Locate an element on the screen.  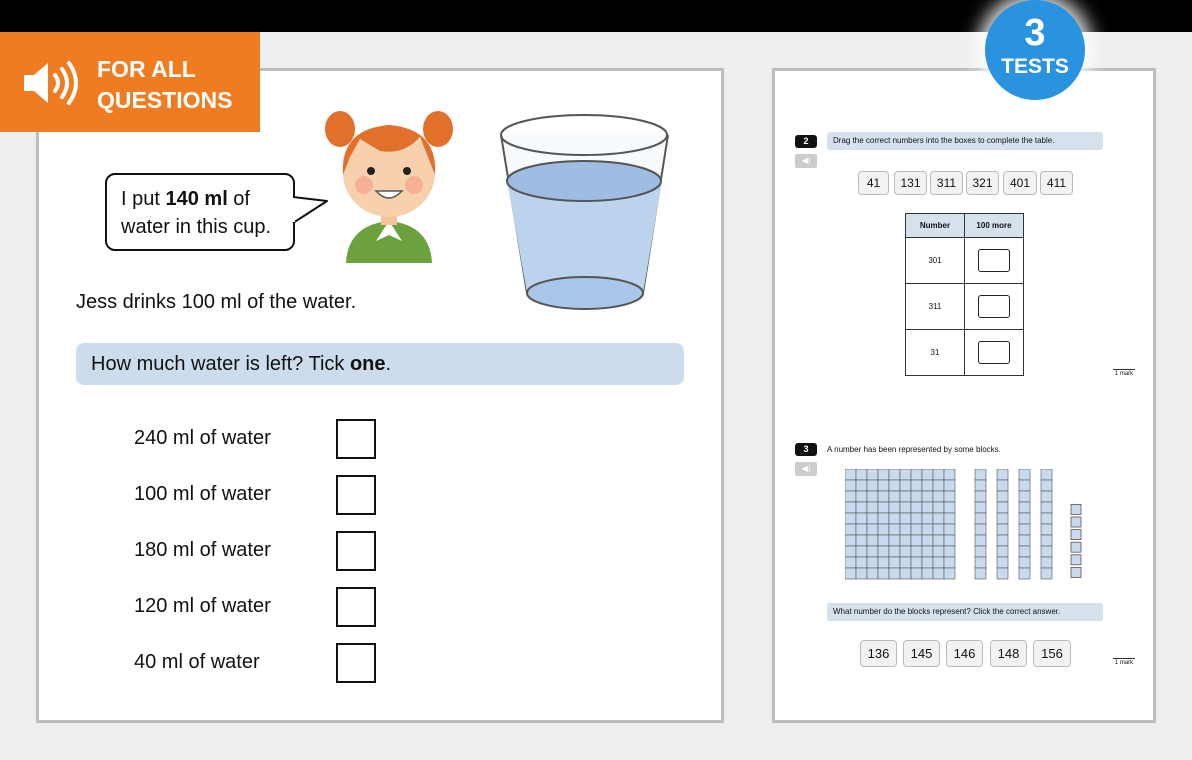
hundred-more-table: Number 100 more 301 311 31 is located at coordinates (964, 294).